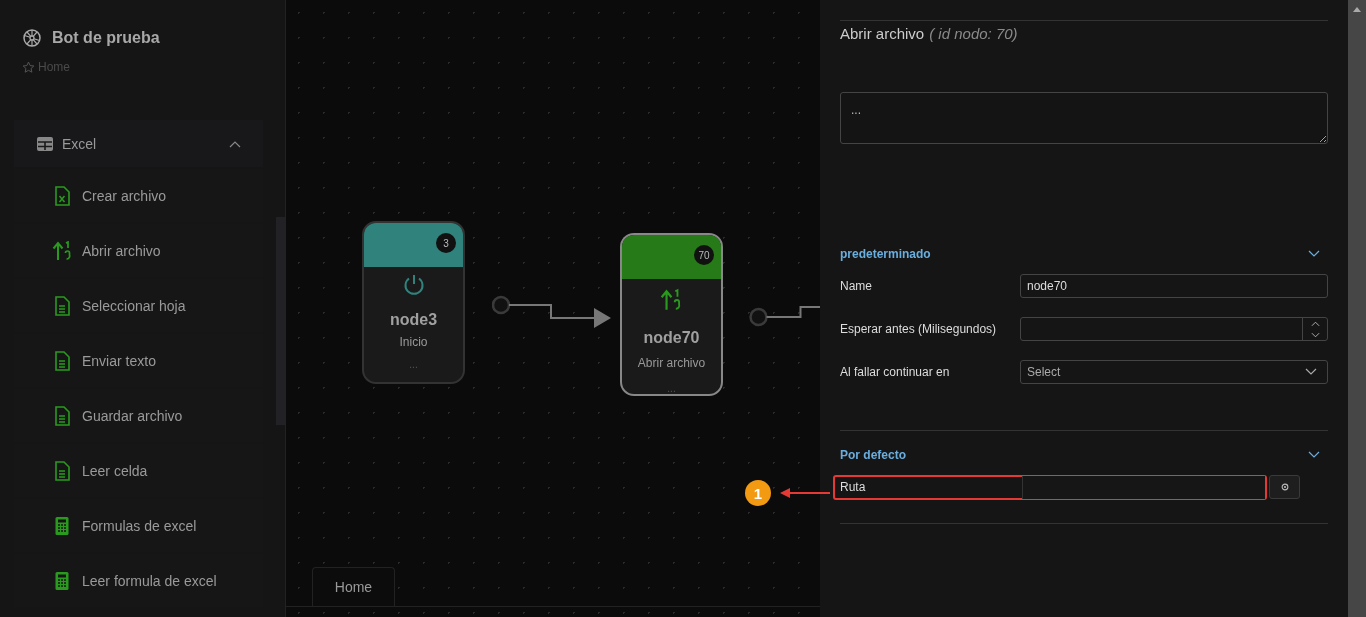  What do you see at coordinates (1174, 329) in the screenshot?
I see `number-field` at bounding box center [1174, 329].